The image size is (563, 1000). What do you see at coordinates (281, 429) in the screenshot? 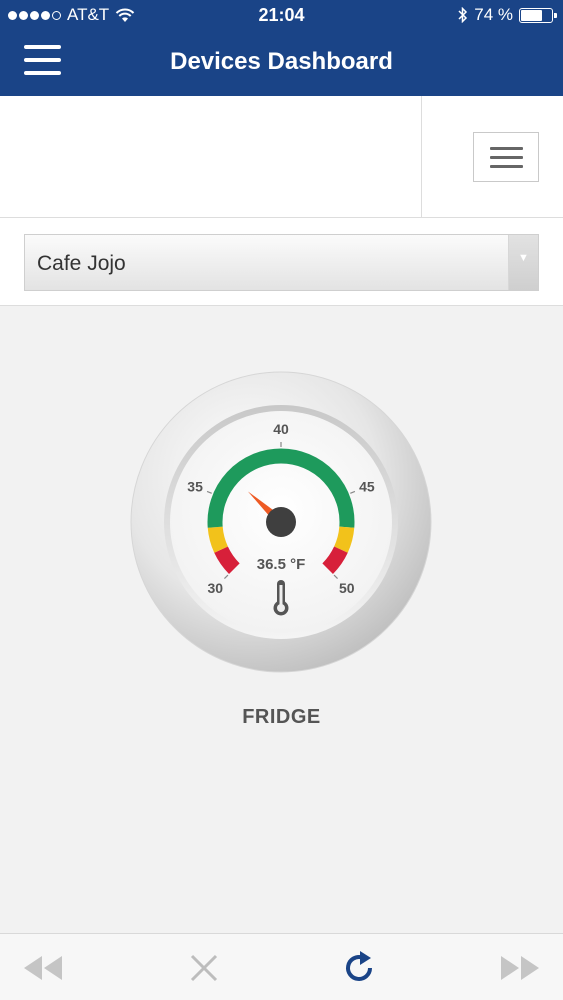
I see `gauge-tick-label-40: 40` at bounding box center [281, 429].